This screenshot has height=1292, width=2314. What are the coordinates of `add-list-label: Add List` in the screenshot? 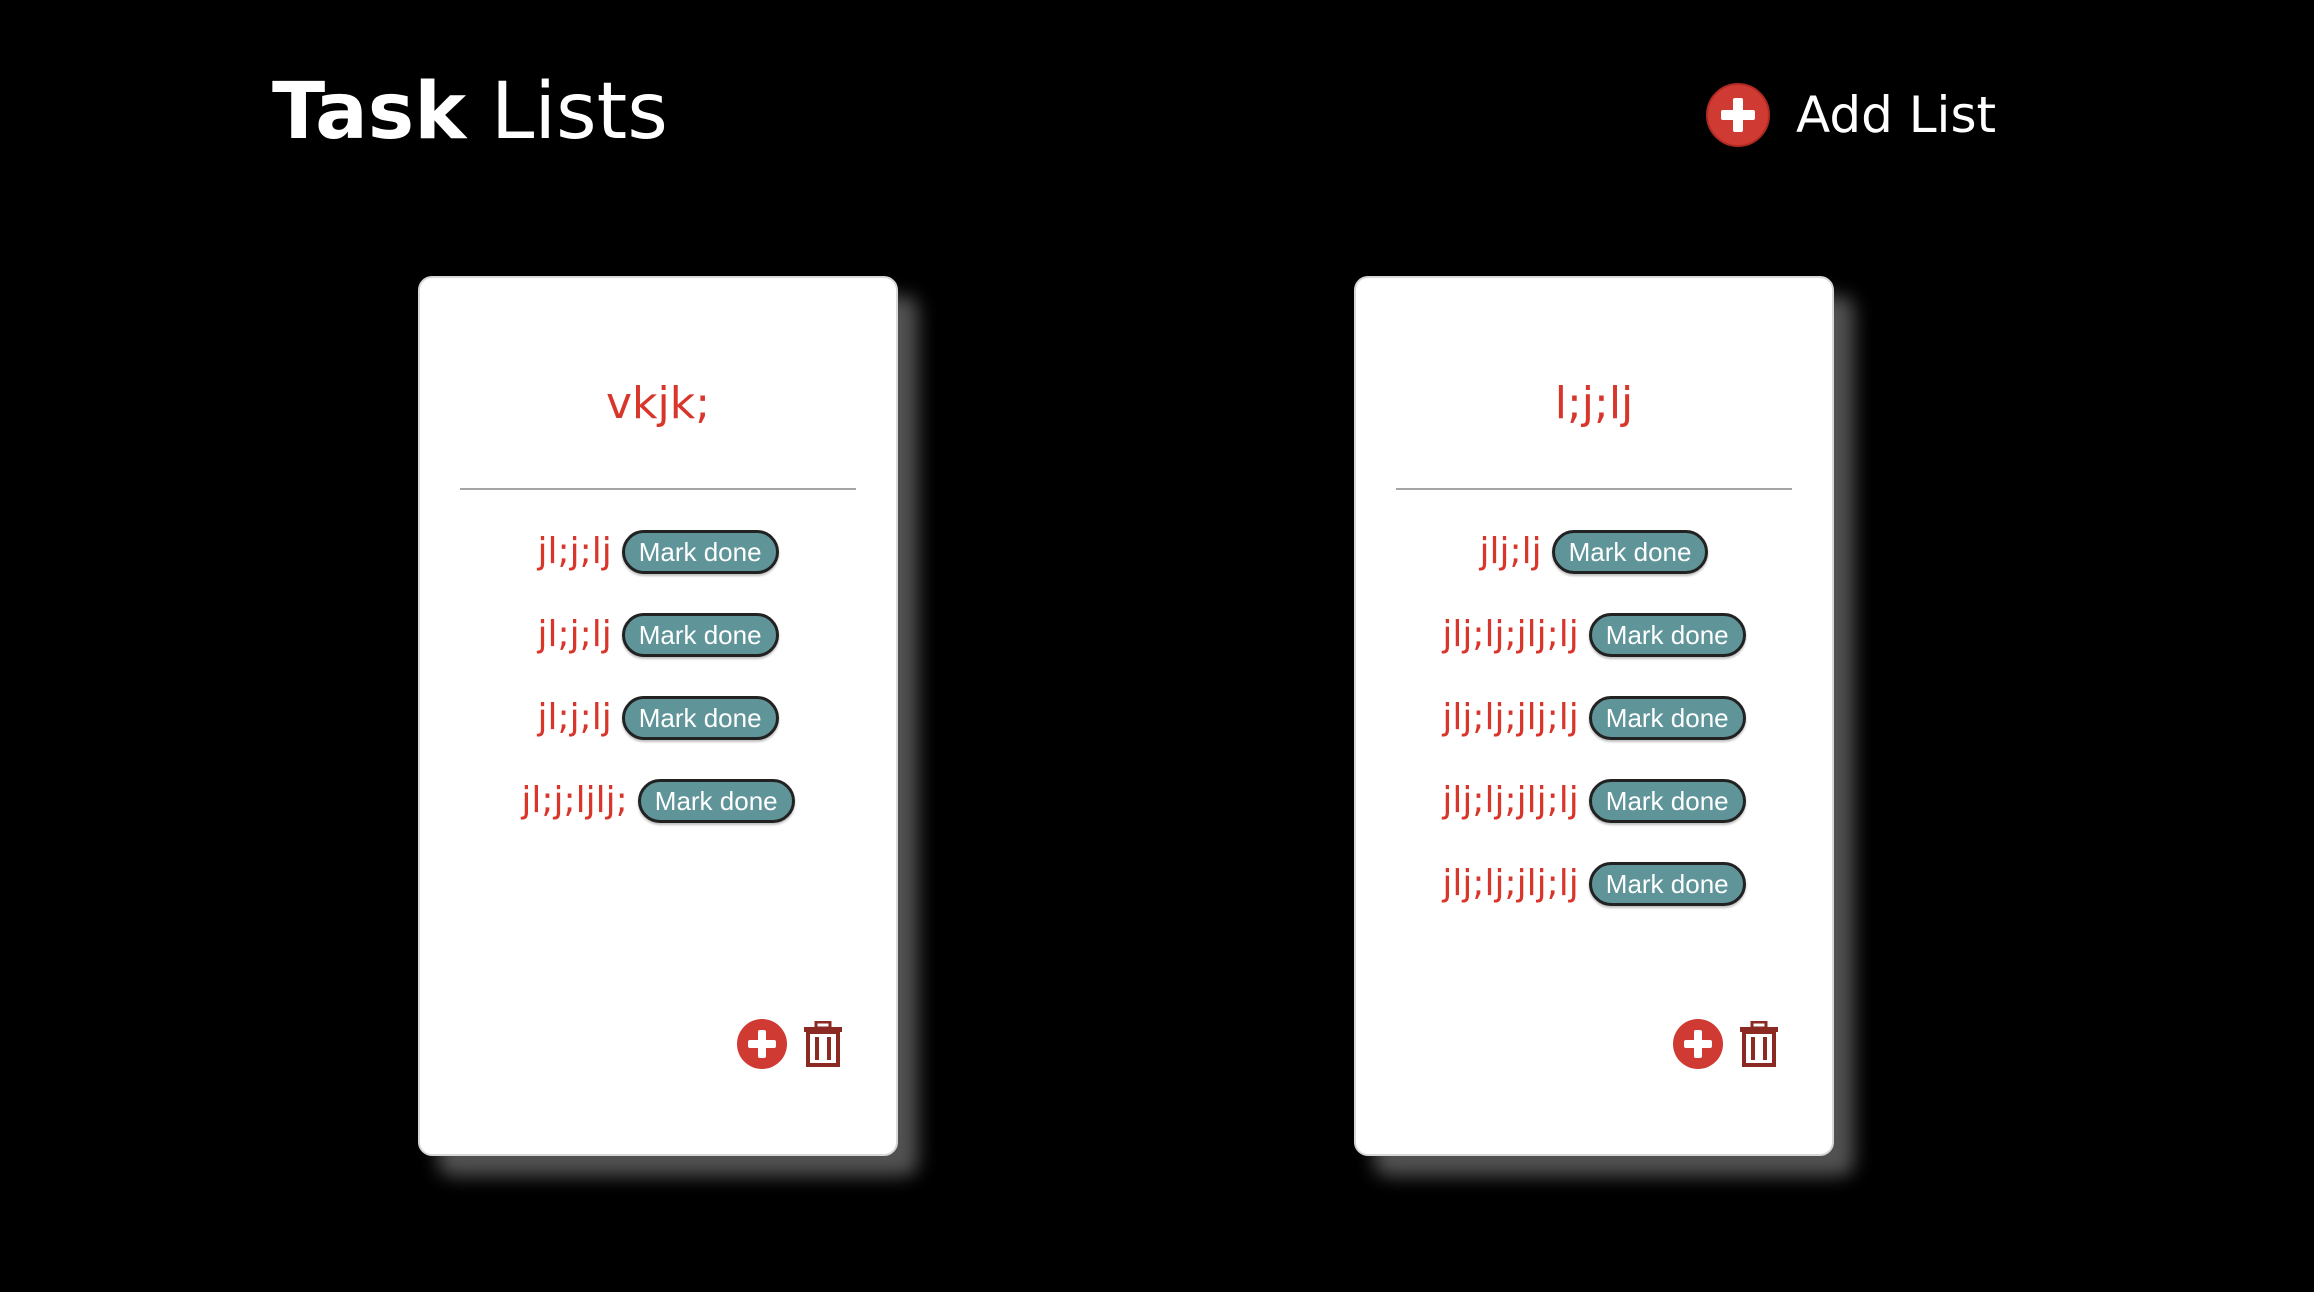 It's located at (1896, 115).